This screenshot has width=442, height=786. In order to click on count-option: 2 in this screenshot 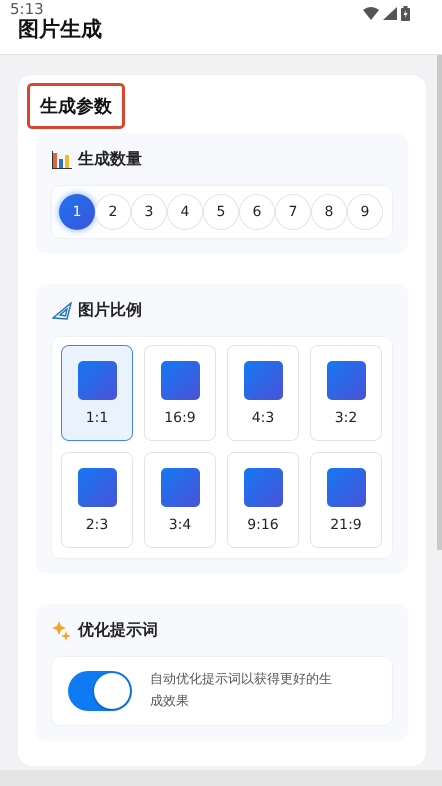, I will do `click(113, 212)`.